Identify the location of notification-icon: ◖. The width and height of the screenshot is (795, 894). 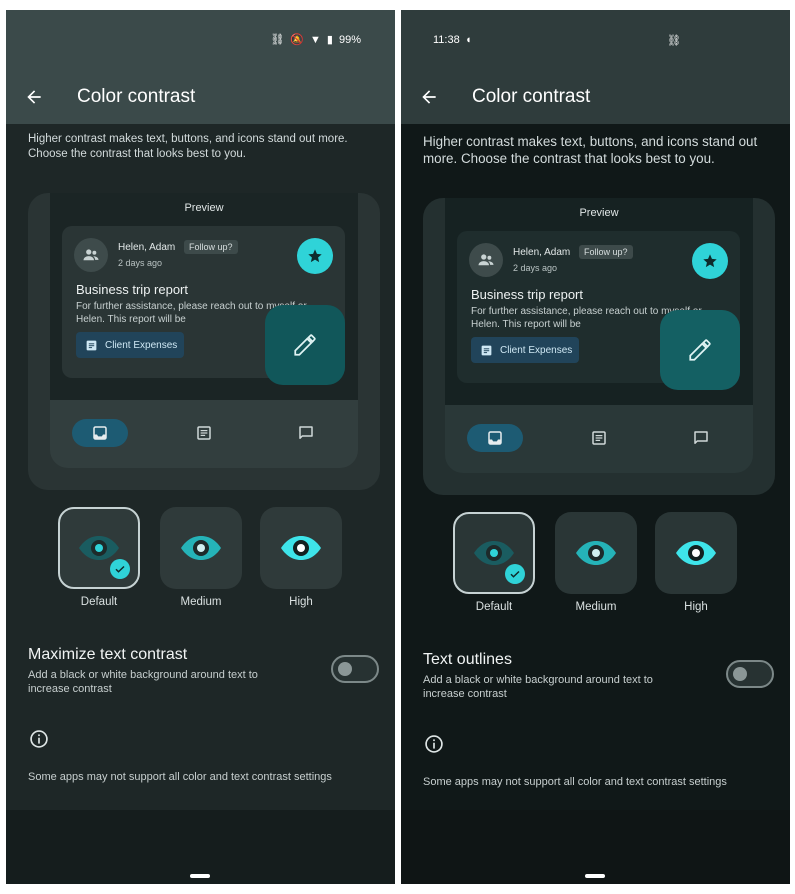
(468, 40).